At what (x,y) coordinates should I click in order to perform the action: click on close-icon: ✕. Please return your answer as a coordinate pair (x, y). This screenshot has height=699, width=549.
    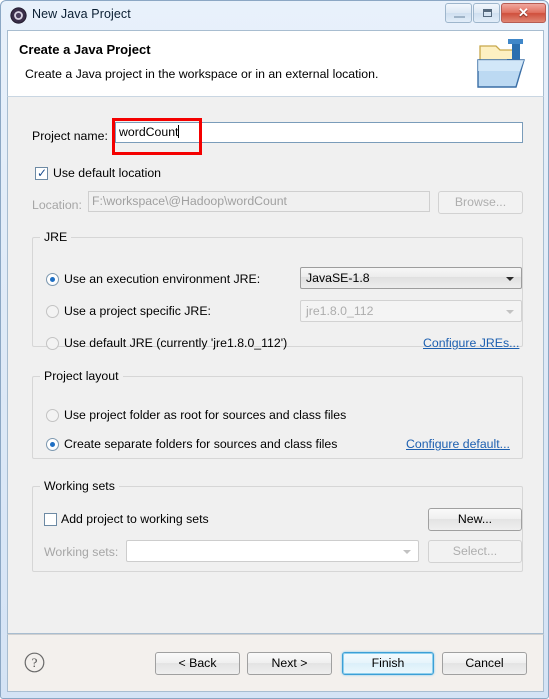
    Looking at the image, I should click on (523, 12).